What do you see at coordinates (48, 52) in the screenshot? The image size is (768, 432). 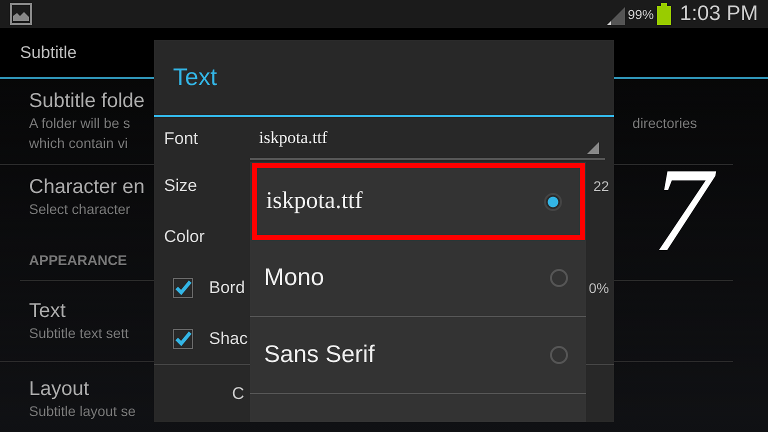 I see `screen-title: Subtitle` at bounding box center [48, 52].